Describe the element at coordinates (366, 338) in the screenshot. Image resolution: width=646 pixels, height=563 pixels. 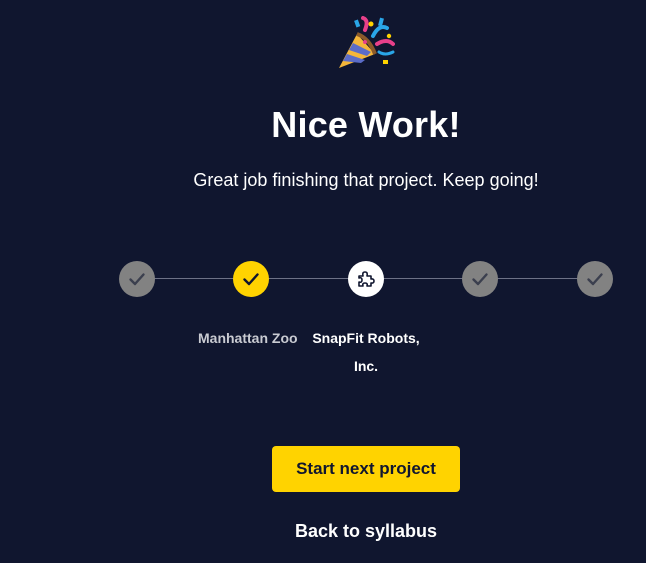
I see `step-label-line-1: SnapFit Robots,` at that location.